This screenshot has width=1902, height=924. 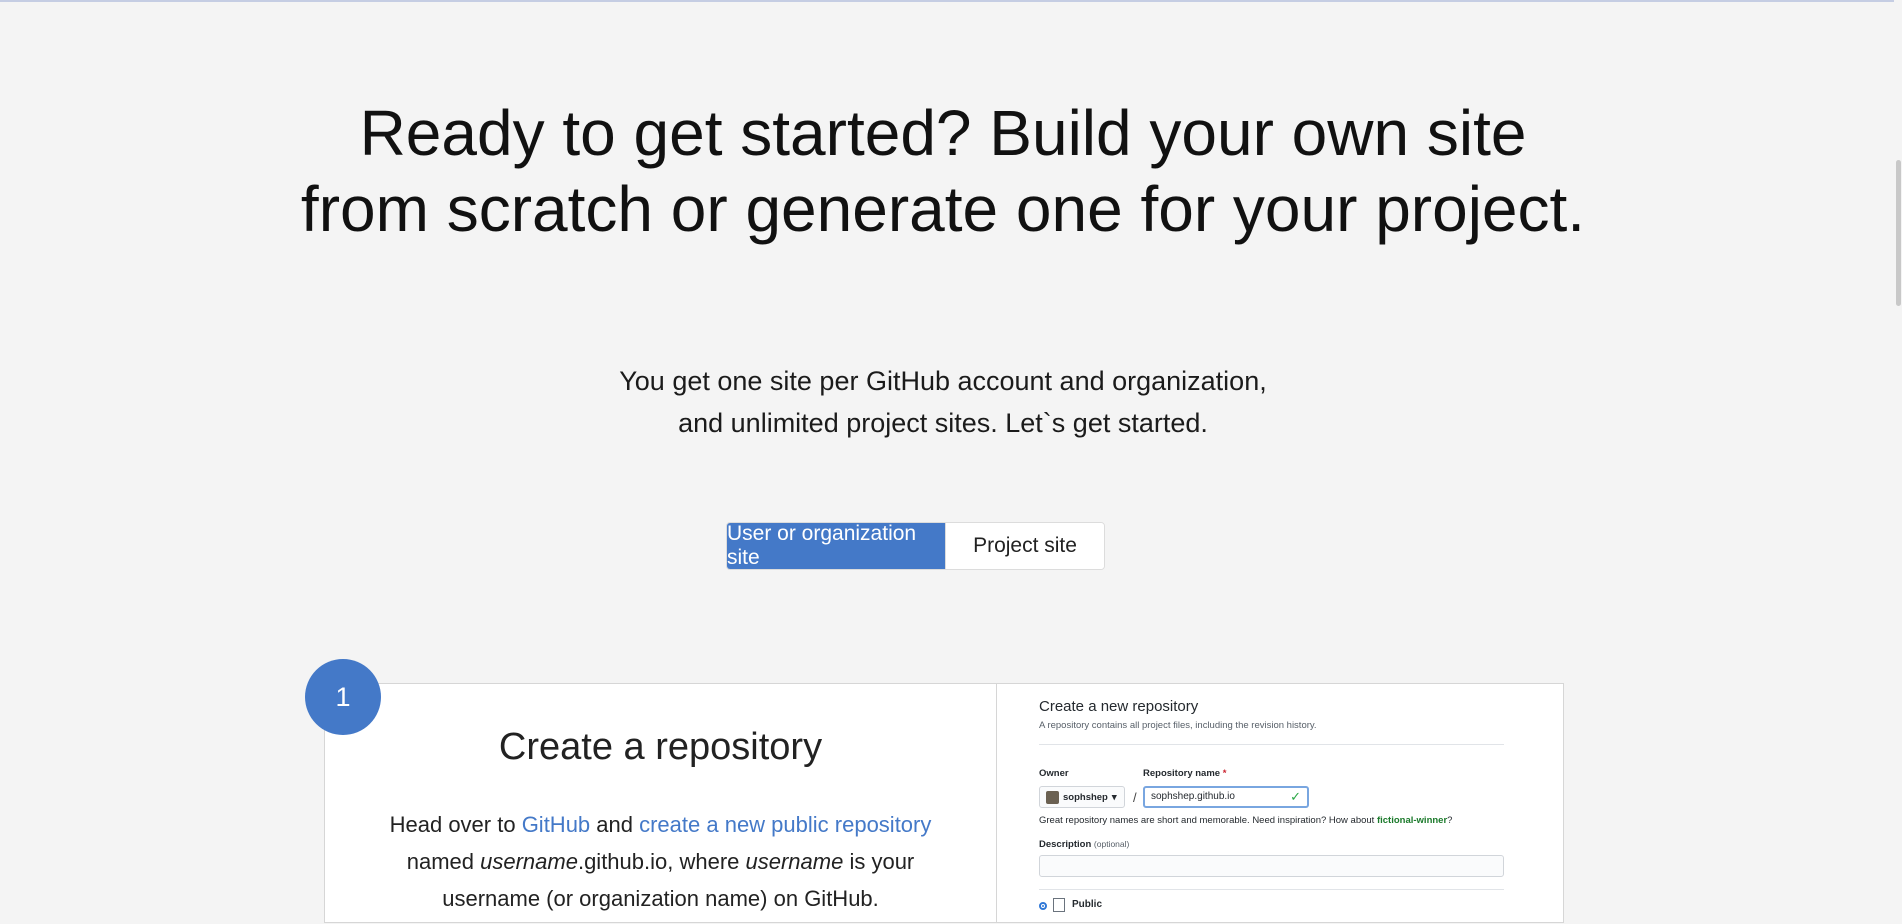 I want to click on mock-divider, so click(x=1271, y=744).